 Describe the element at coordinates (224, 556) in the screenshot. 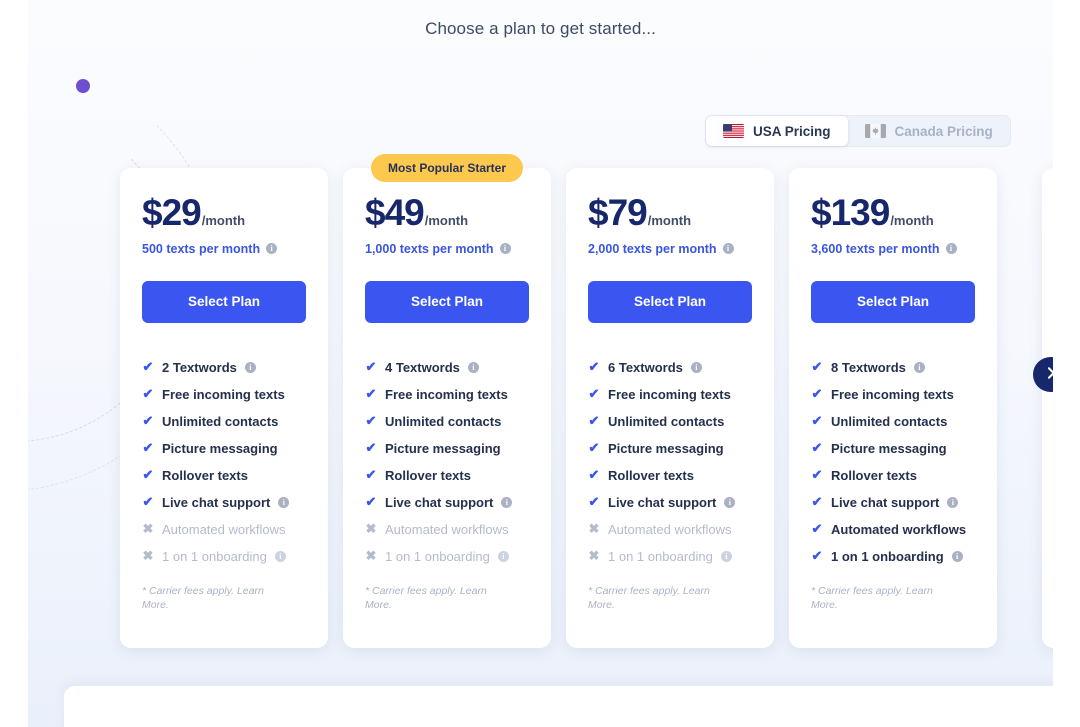

I see `feature-row: ✖ 1 on 1 onboarding i` at that location.